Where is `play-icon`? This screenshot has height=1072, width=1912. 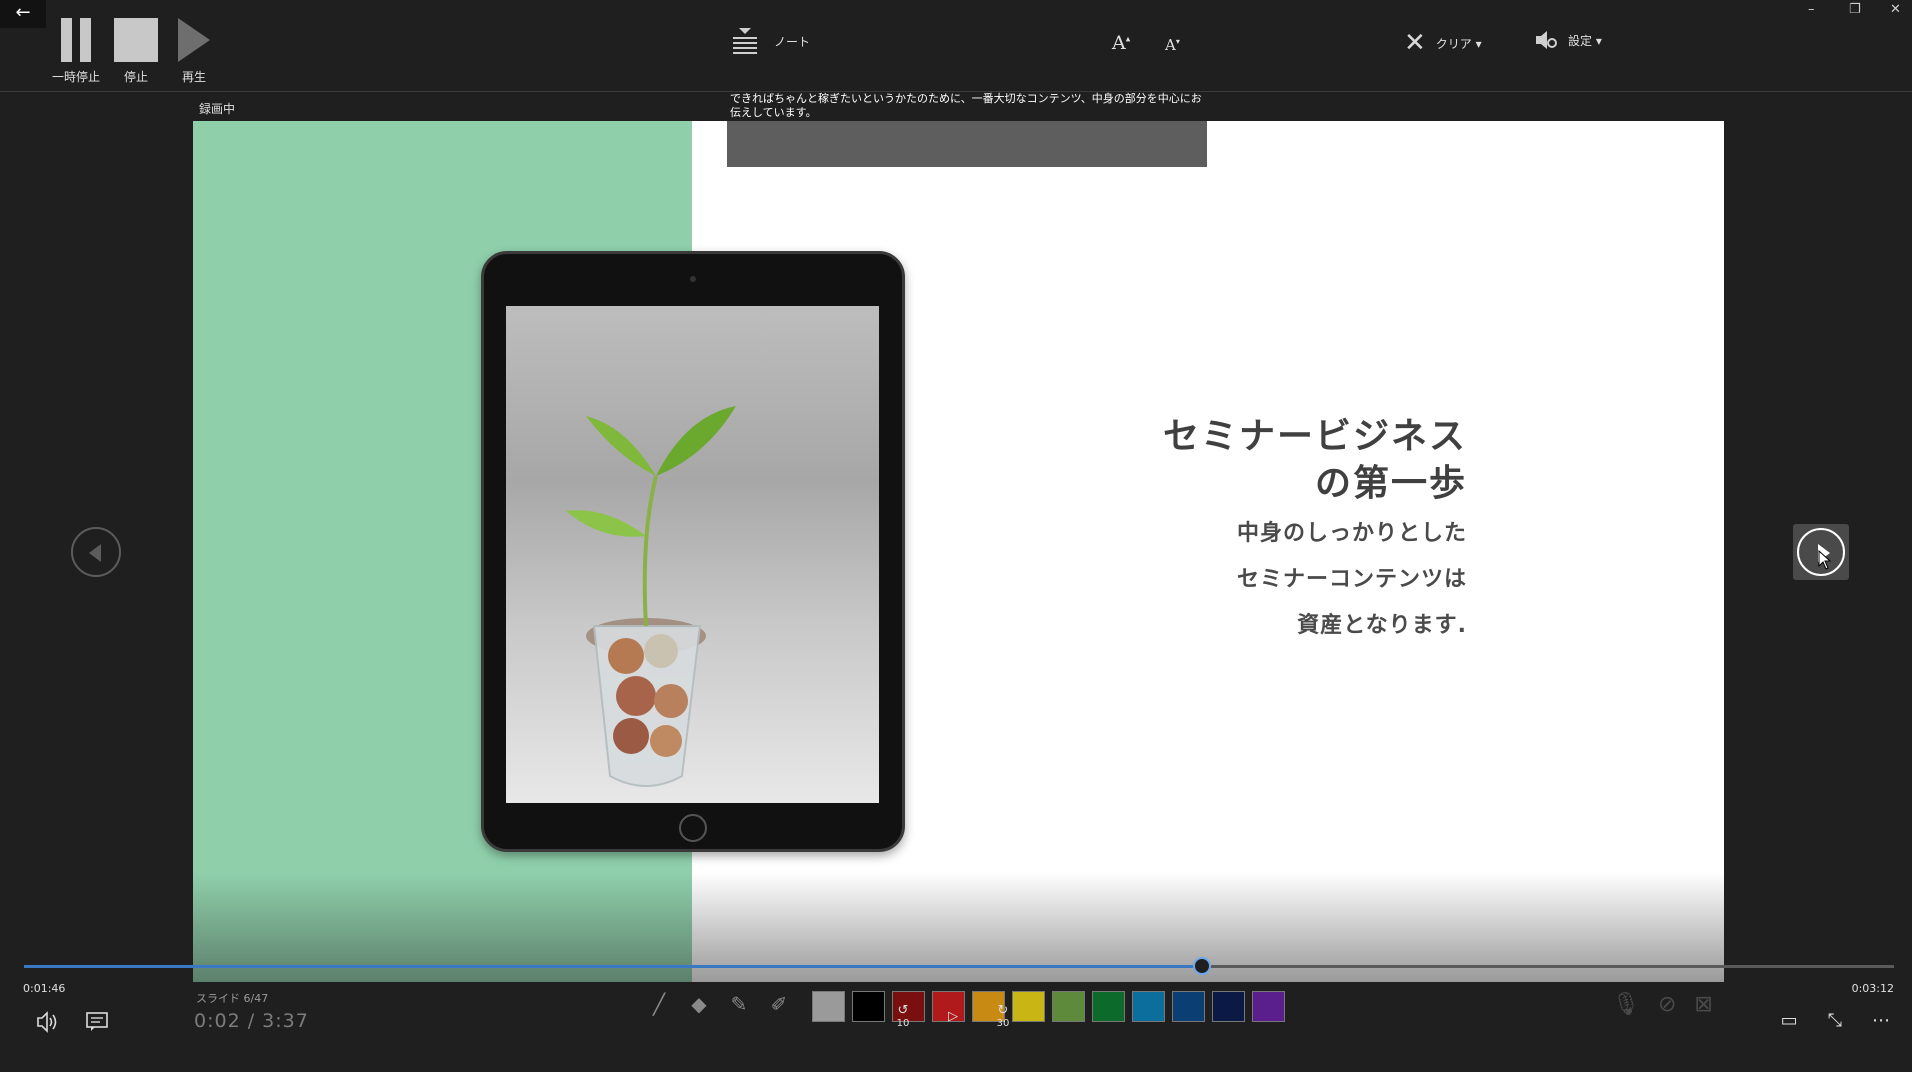 play-icon is located at coordinates (194, 40).